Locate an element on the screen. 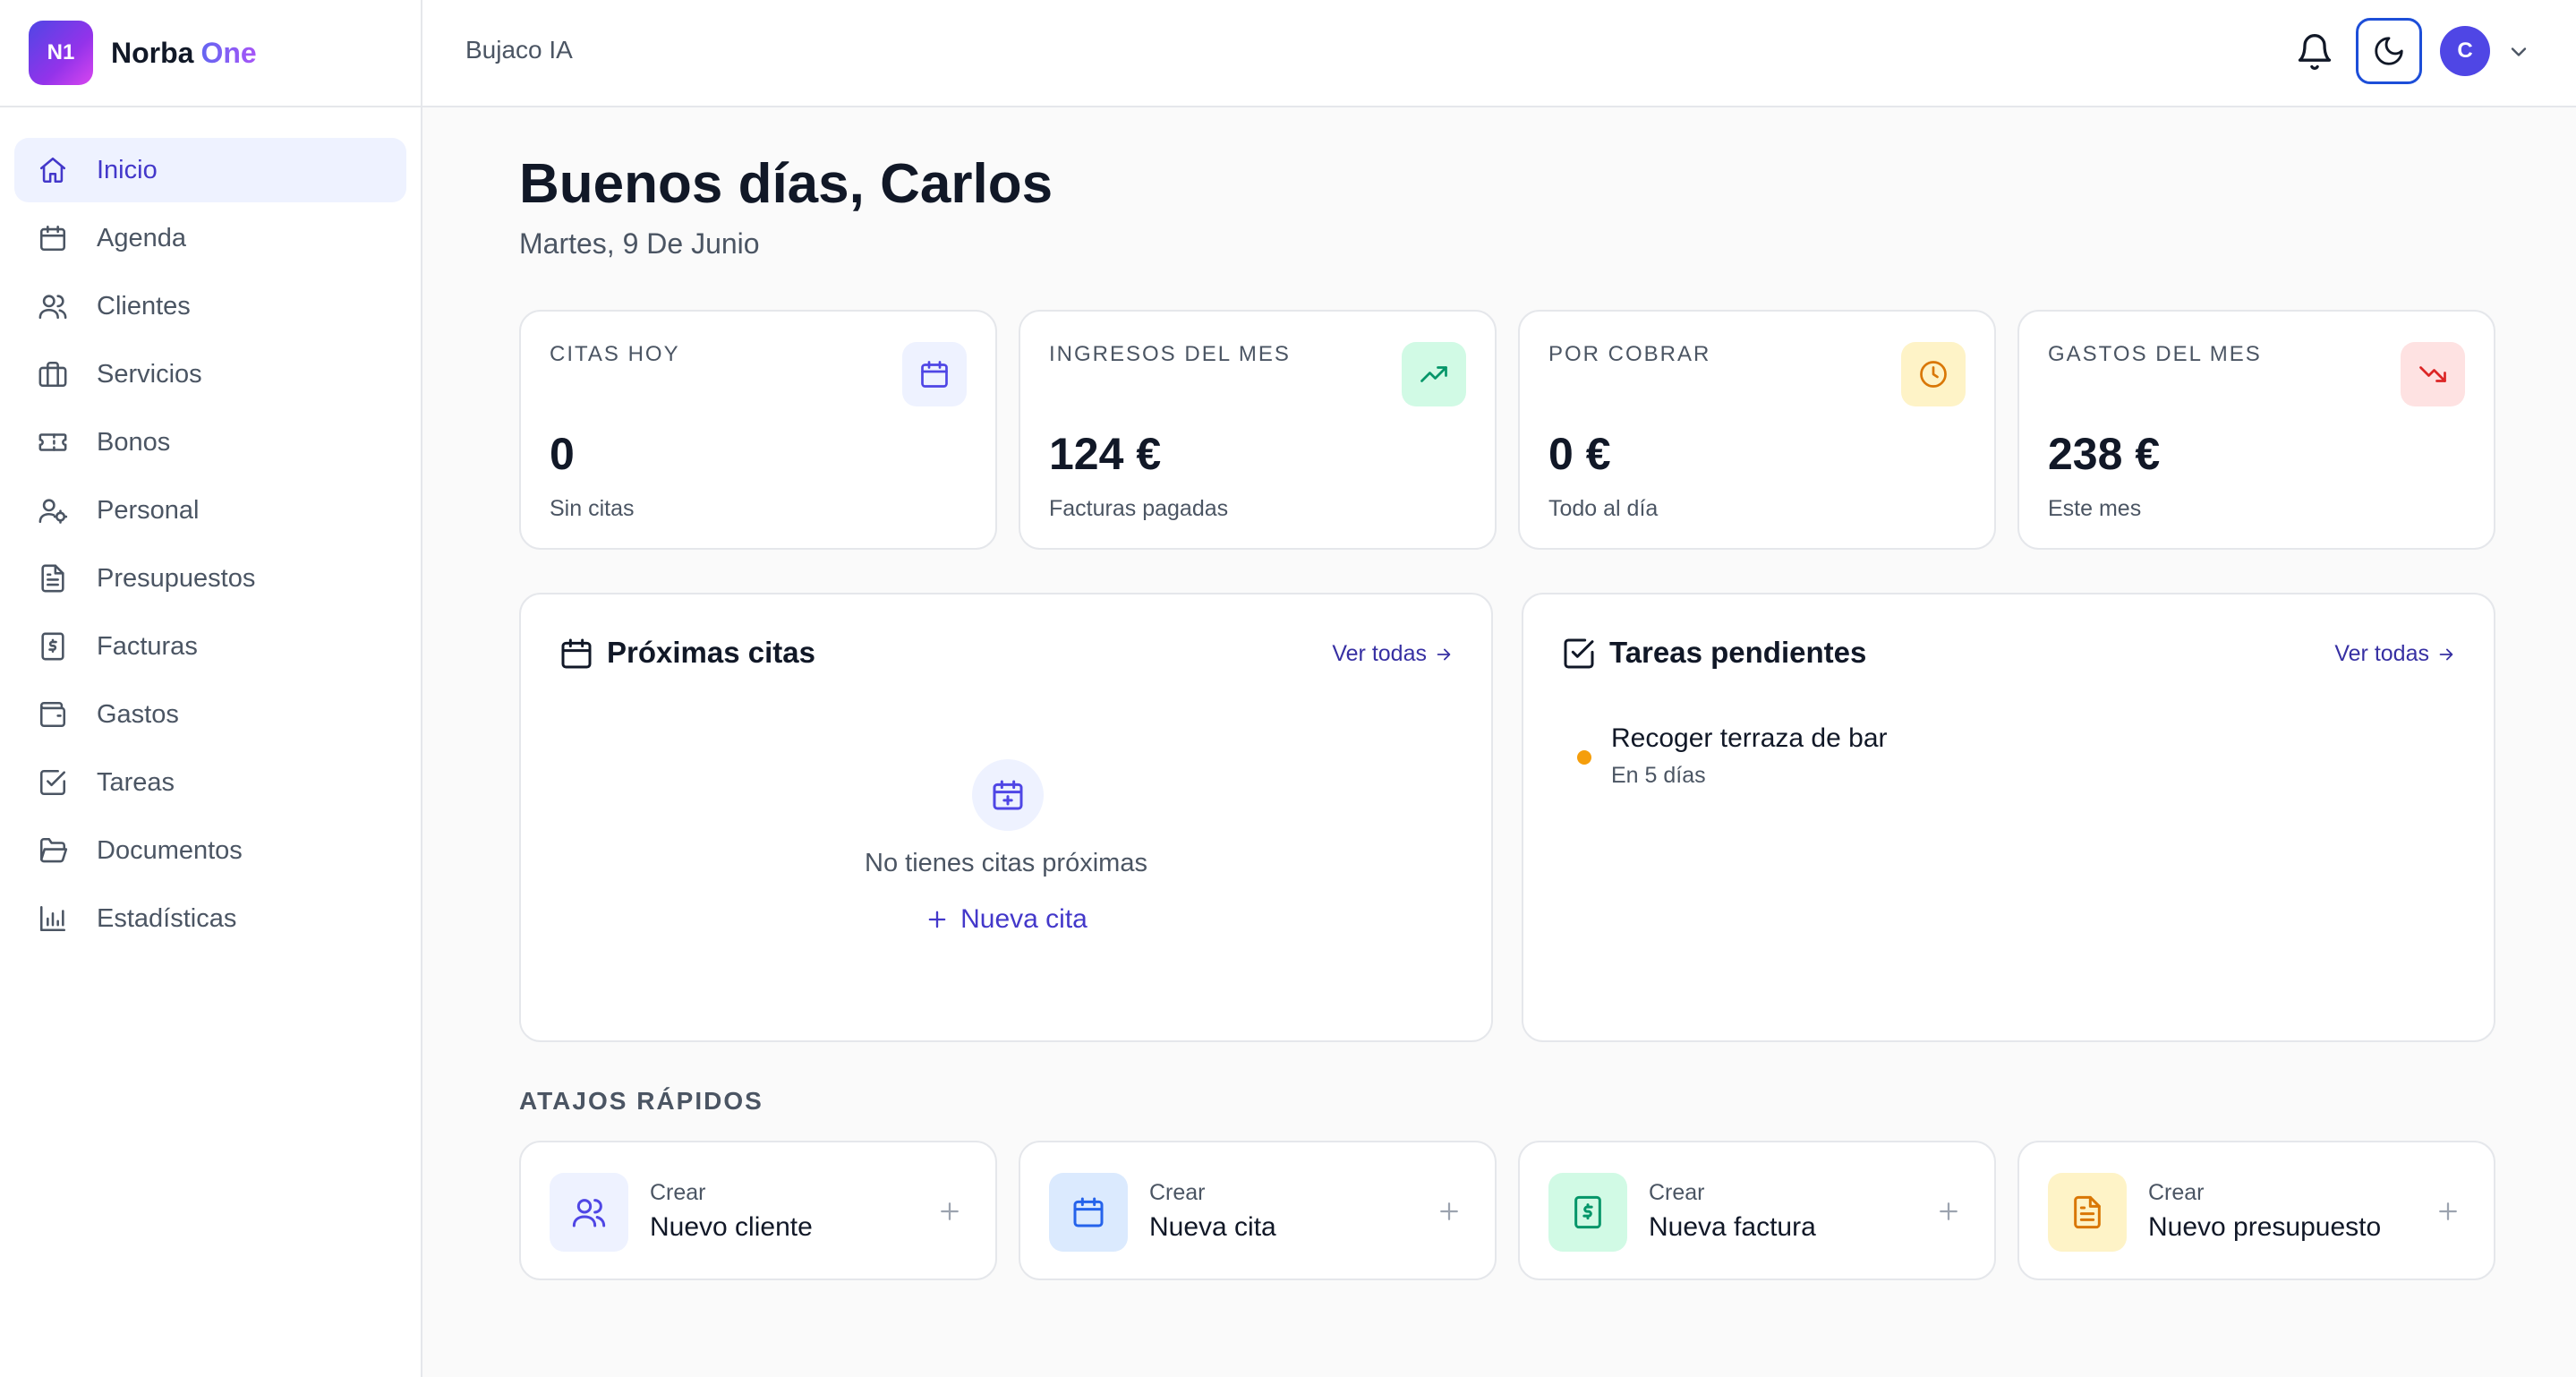  panel-title: Tareas pendientes is located at coordinates (1738, 652).